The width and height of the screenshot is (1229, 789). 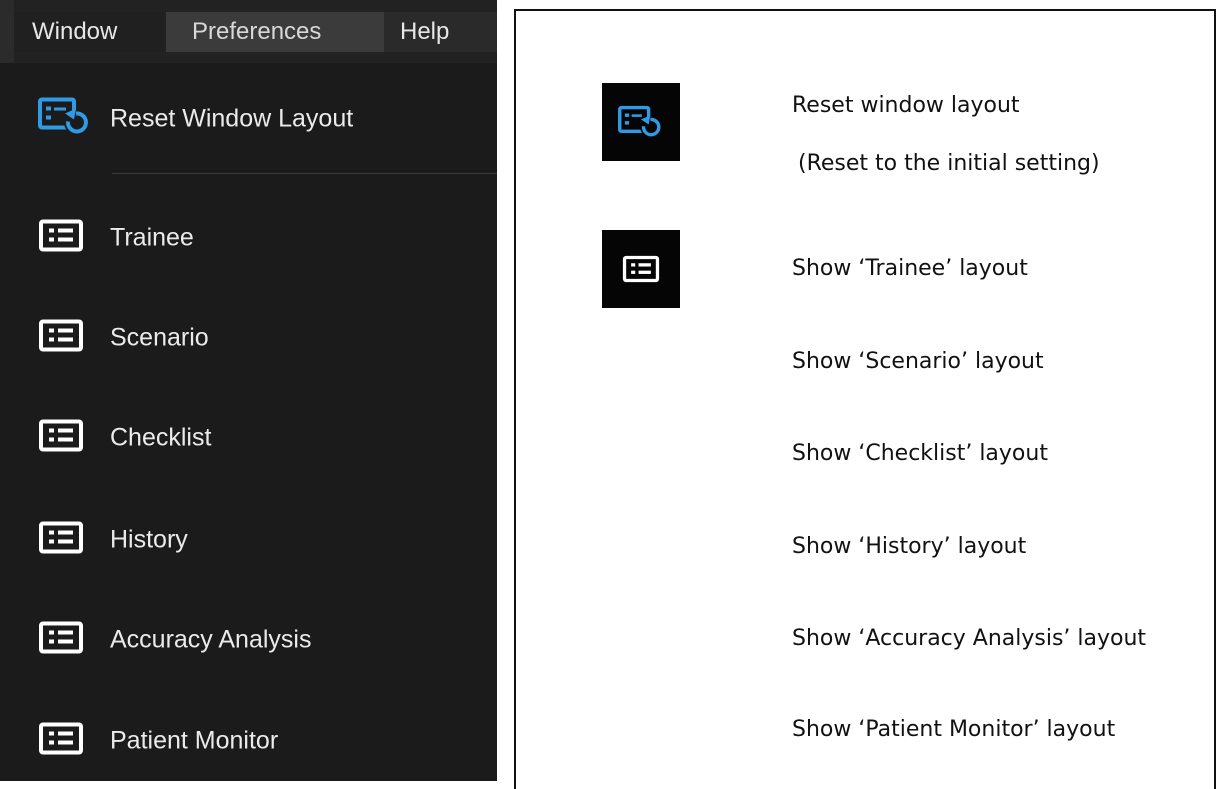 I want to click on menu-item-label: Patient Monitor, so click(x=194, y=740).